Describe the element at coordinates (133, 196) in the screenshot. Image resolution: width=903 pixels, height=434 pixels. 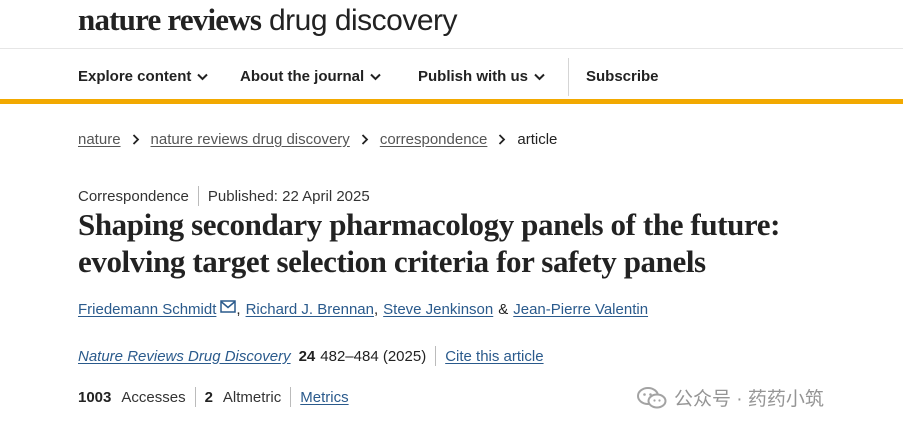
I see `article-type: Correspondence` at that location.